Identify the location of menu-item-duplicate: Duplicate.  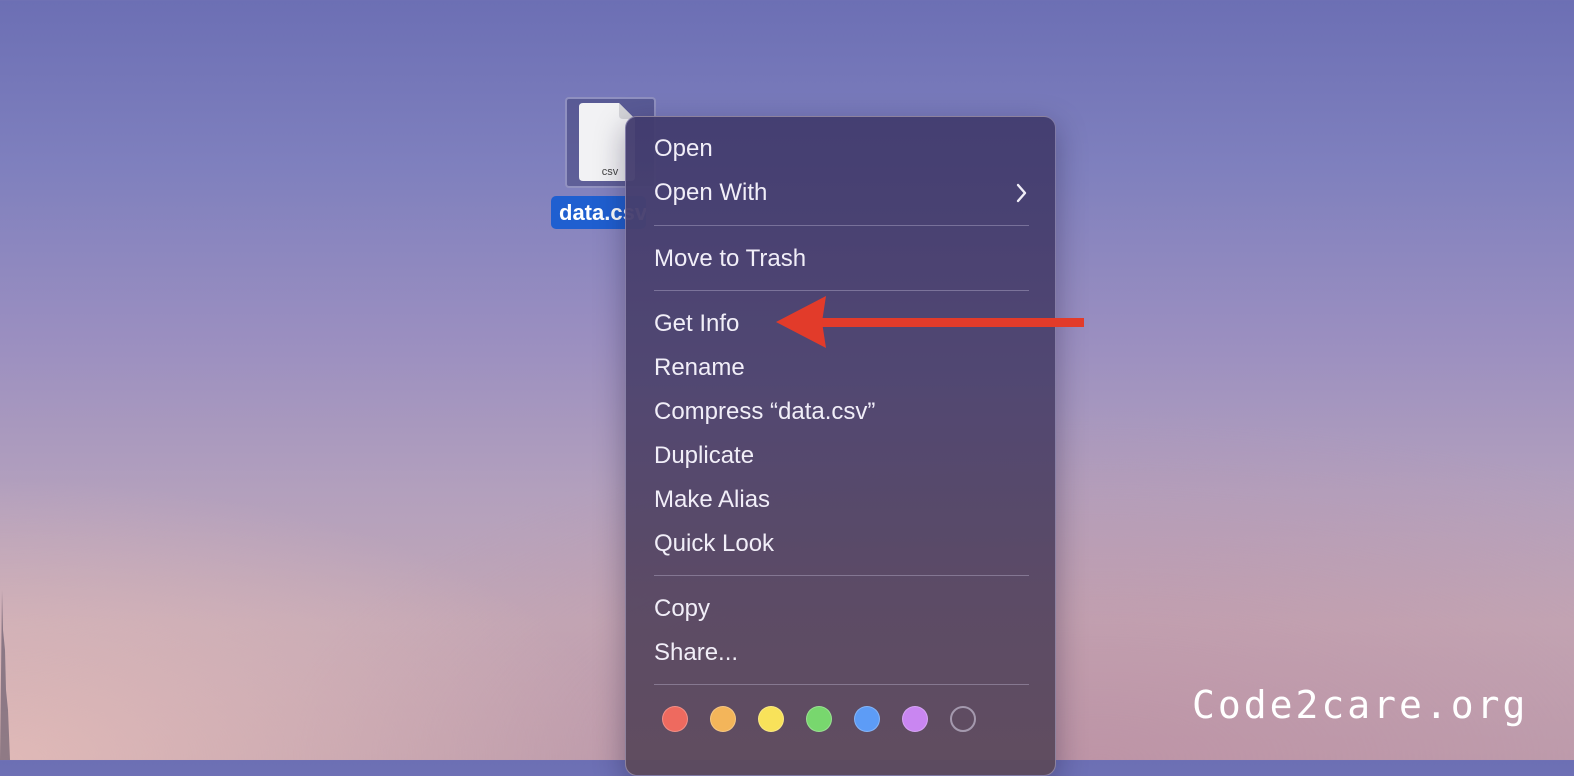
(841, 456).